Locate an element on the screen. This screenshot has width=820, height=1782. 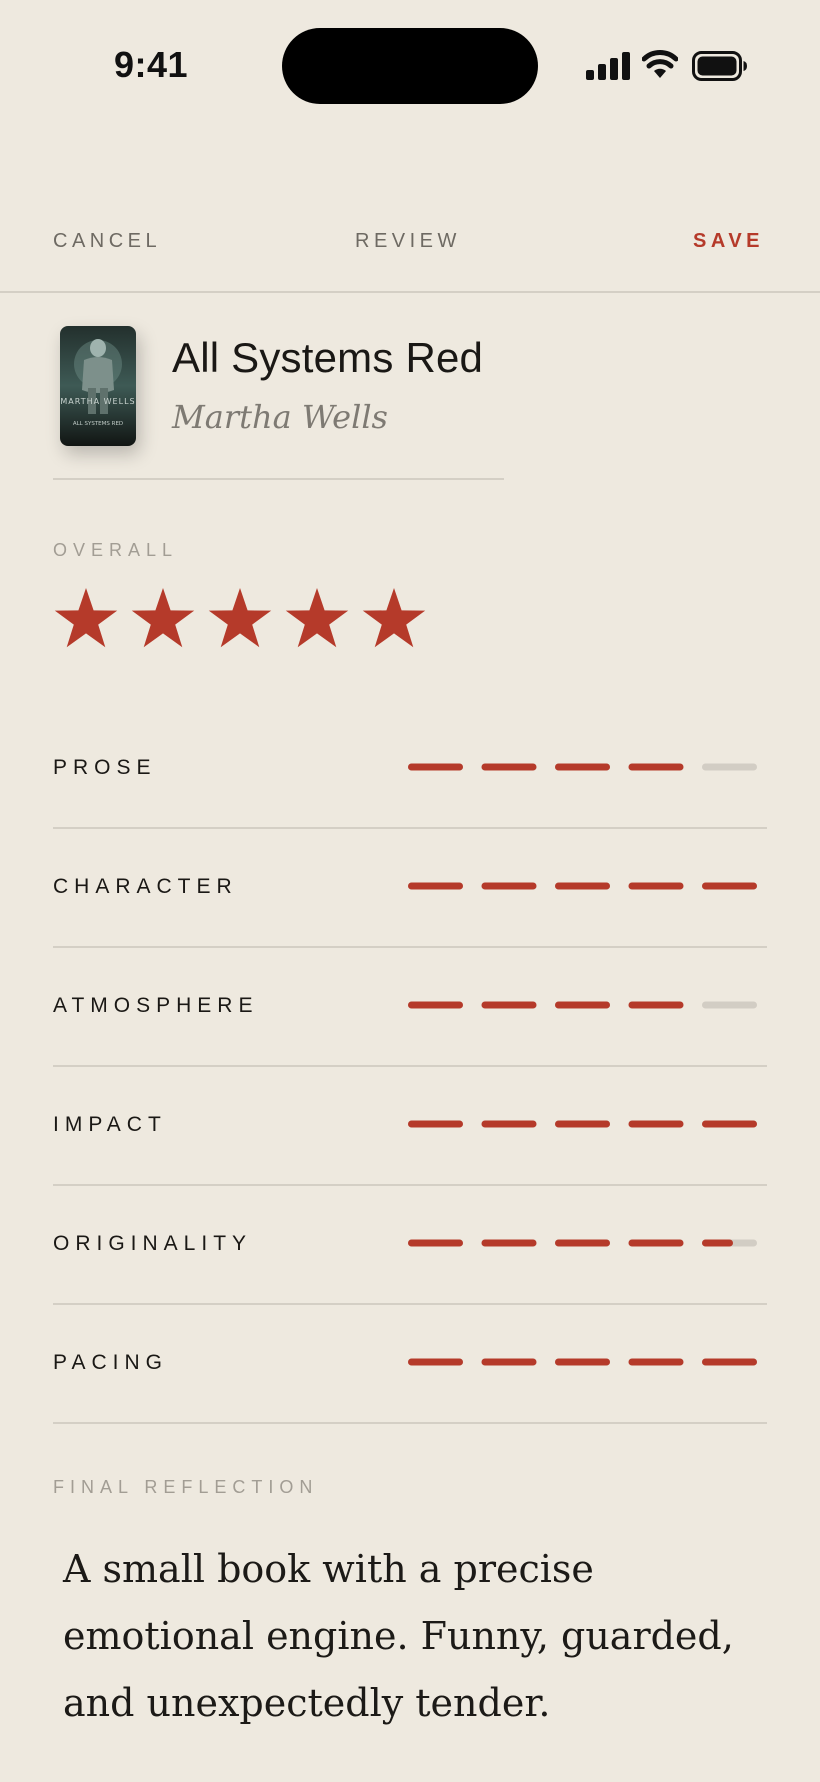
status-bar: 9:41 is located at coordinates (410, 65).